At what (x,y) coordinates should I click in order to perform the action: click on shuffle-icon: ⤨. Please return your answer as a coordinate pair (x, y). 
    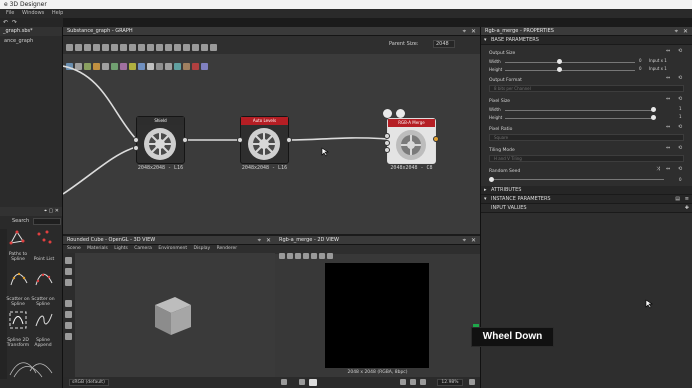
    Looking at the image, I should click on (658, 169).